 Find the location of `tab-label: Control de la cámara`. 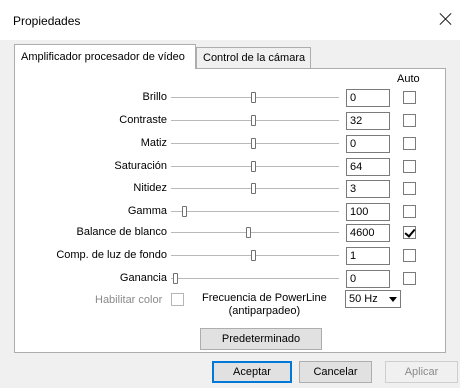

tab-label: Control de la cámara is located at coordinates (254, 58).